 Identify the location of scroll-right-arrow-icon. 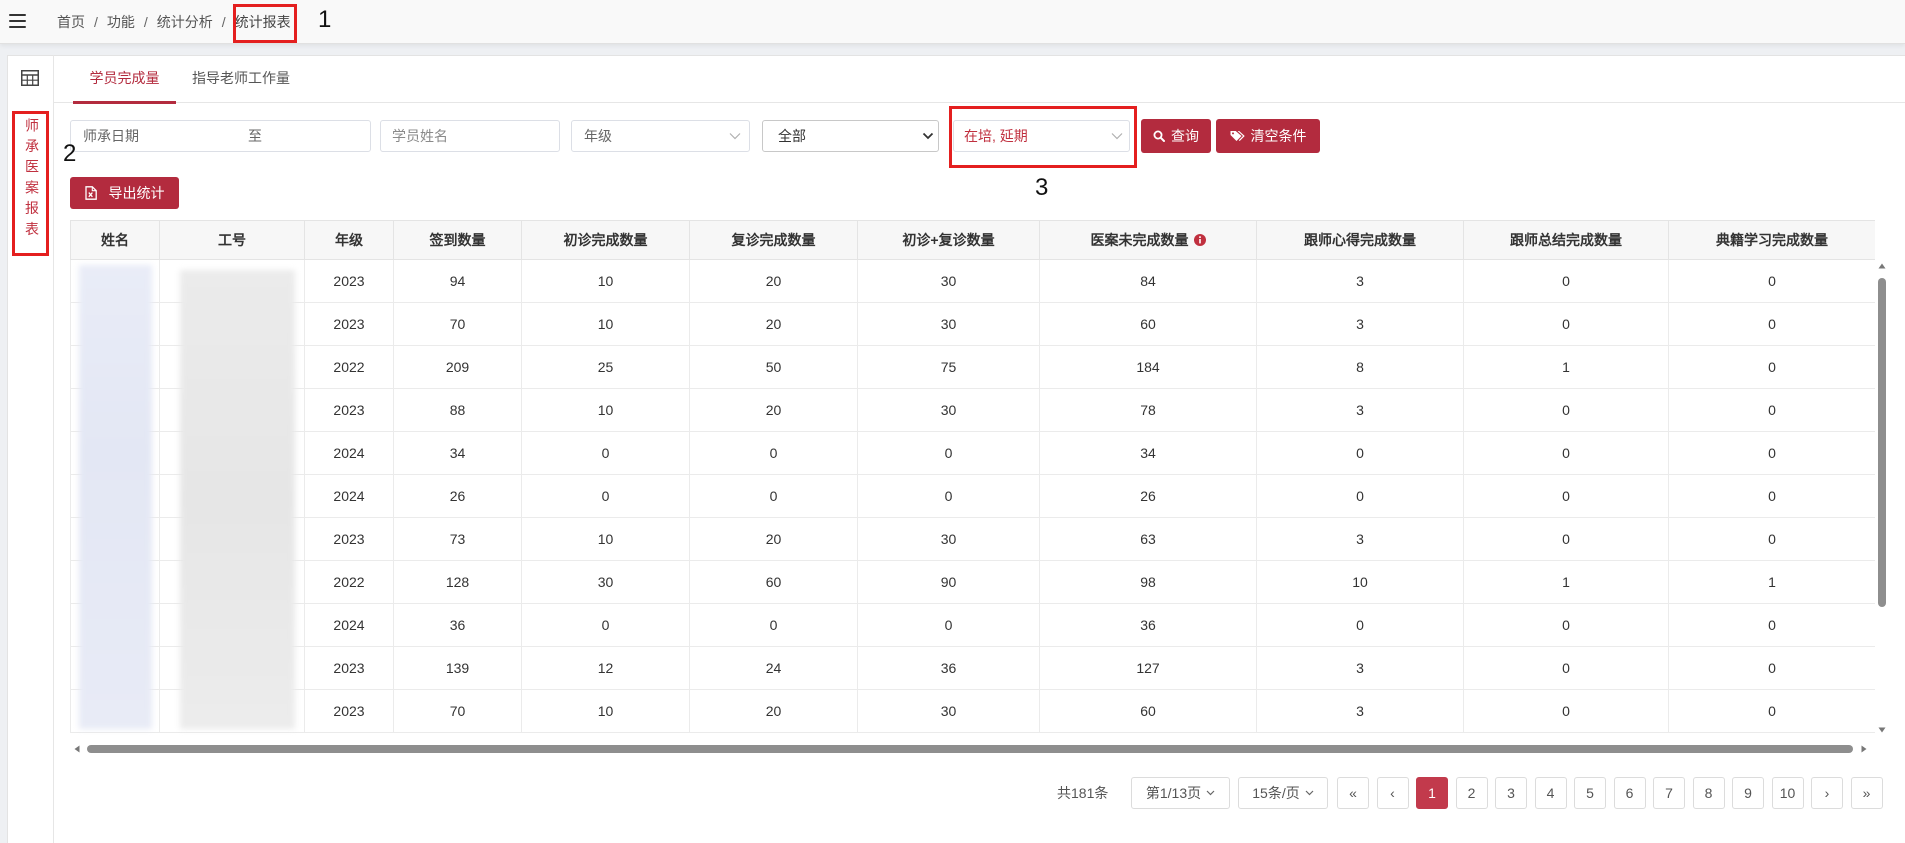
(1864, 749).